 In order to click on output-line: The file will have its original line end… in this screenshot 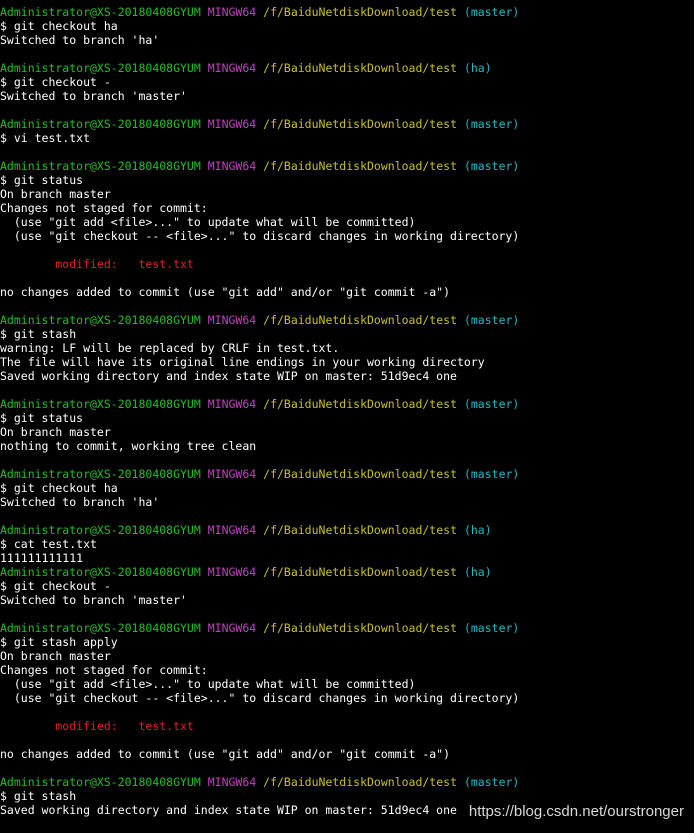, I will do `click(242, 362)`.